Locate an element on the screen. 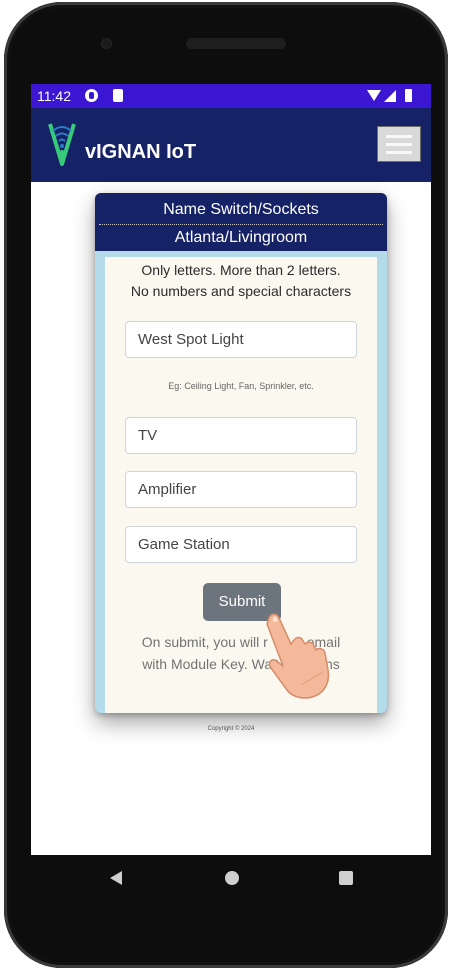 This screenshot has width=452, height=972. sd-card-icon is located at coordinates (118, 95).